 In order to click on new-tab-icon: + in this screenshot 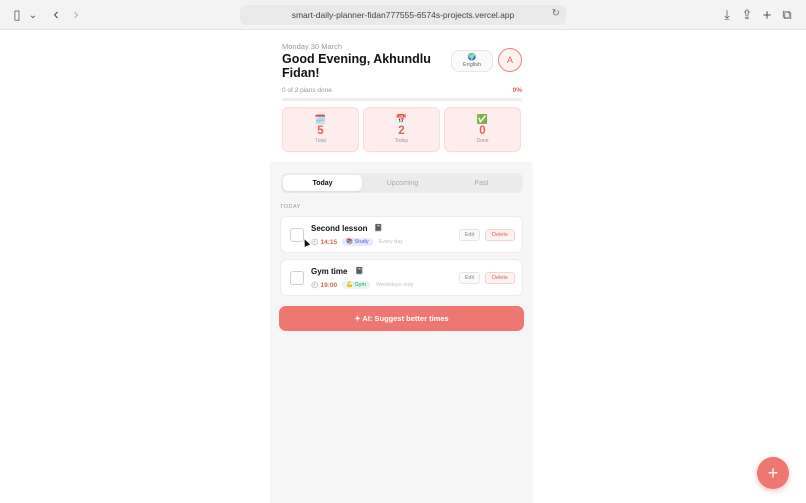, I will do `click(767, 15)`.